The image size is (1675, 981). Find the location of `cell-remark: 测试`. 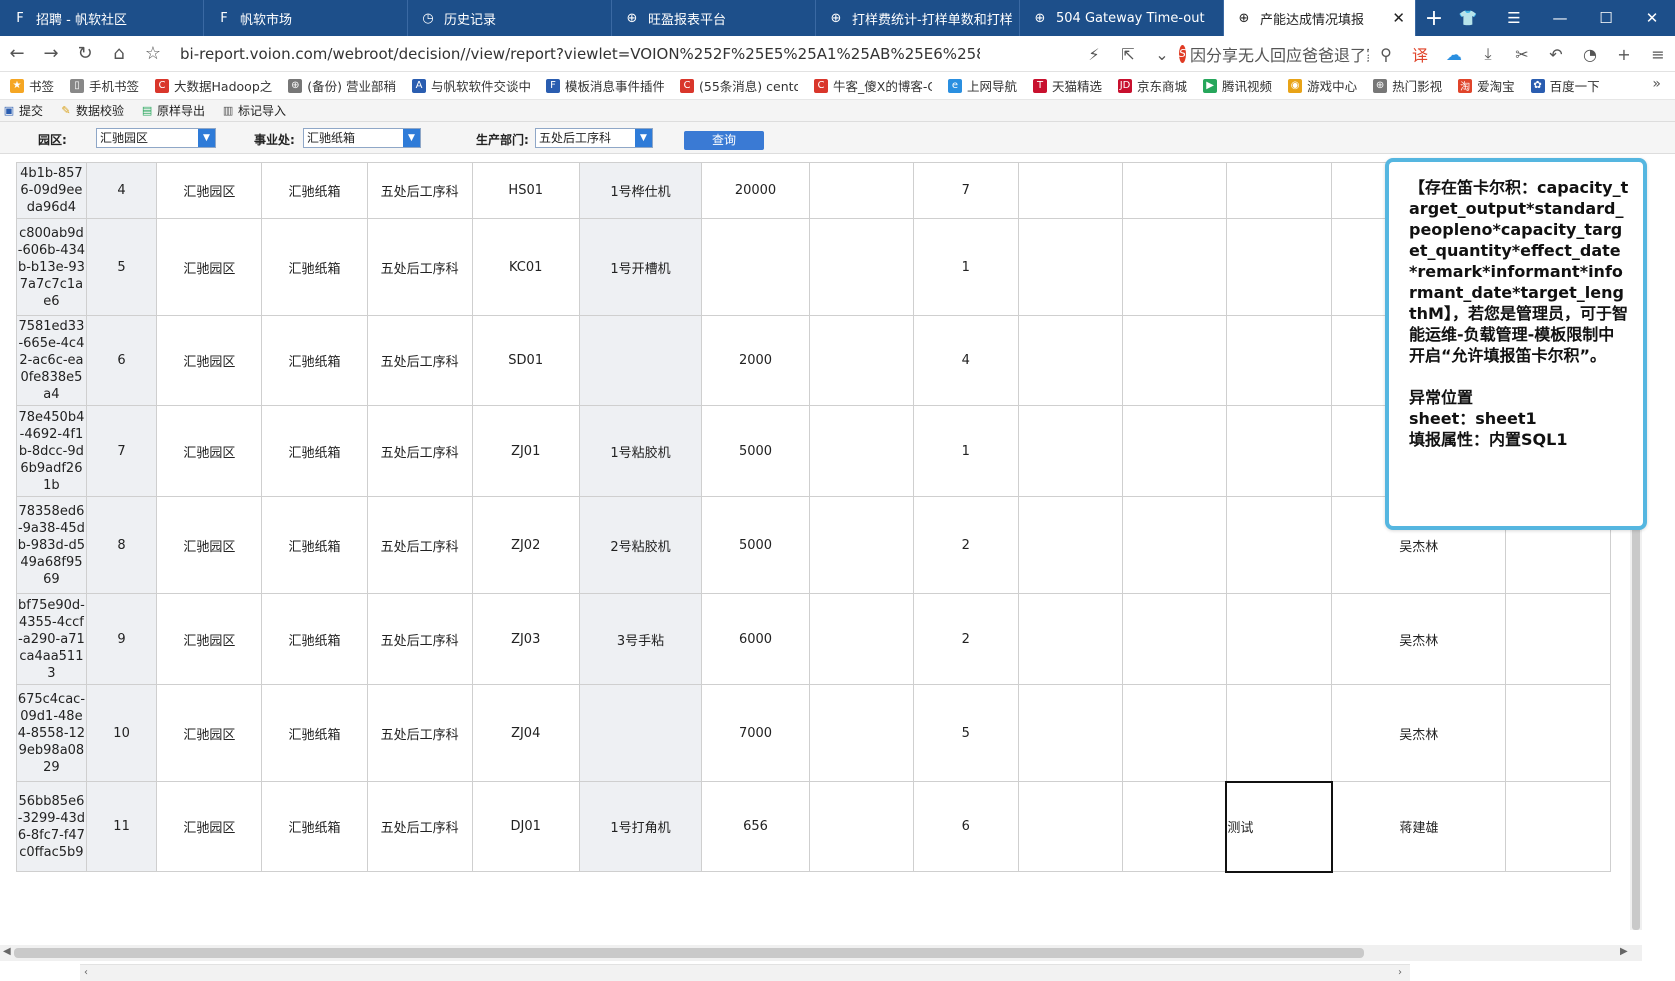

cell-remark: 测试 is located at coordinates (1279, 826).